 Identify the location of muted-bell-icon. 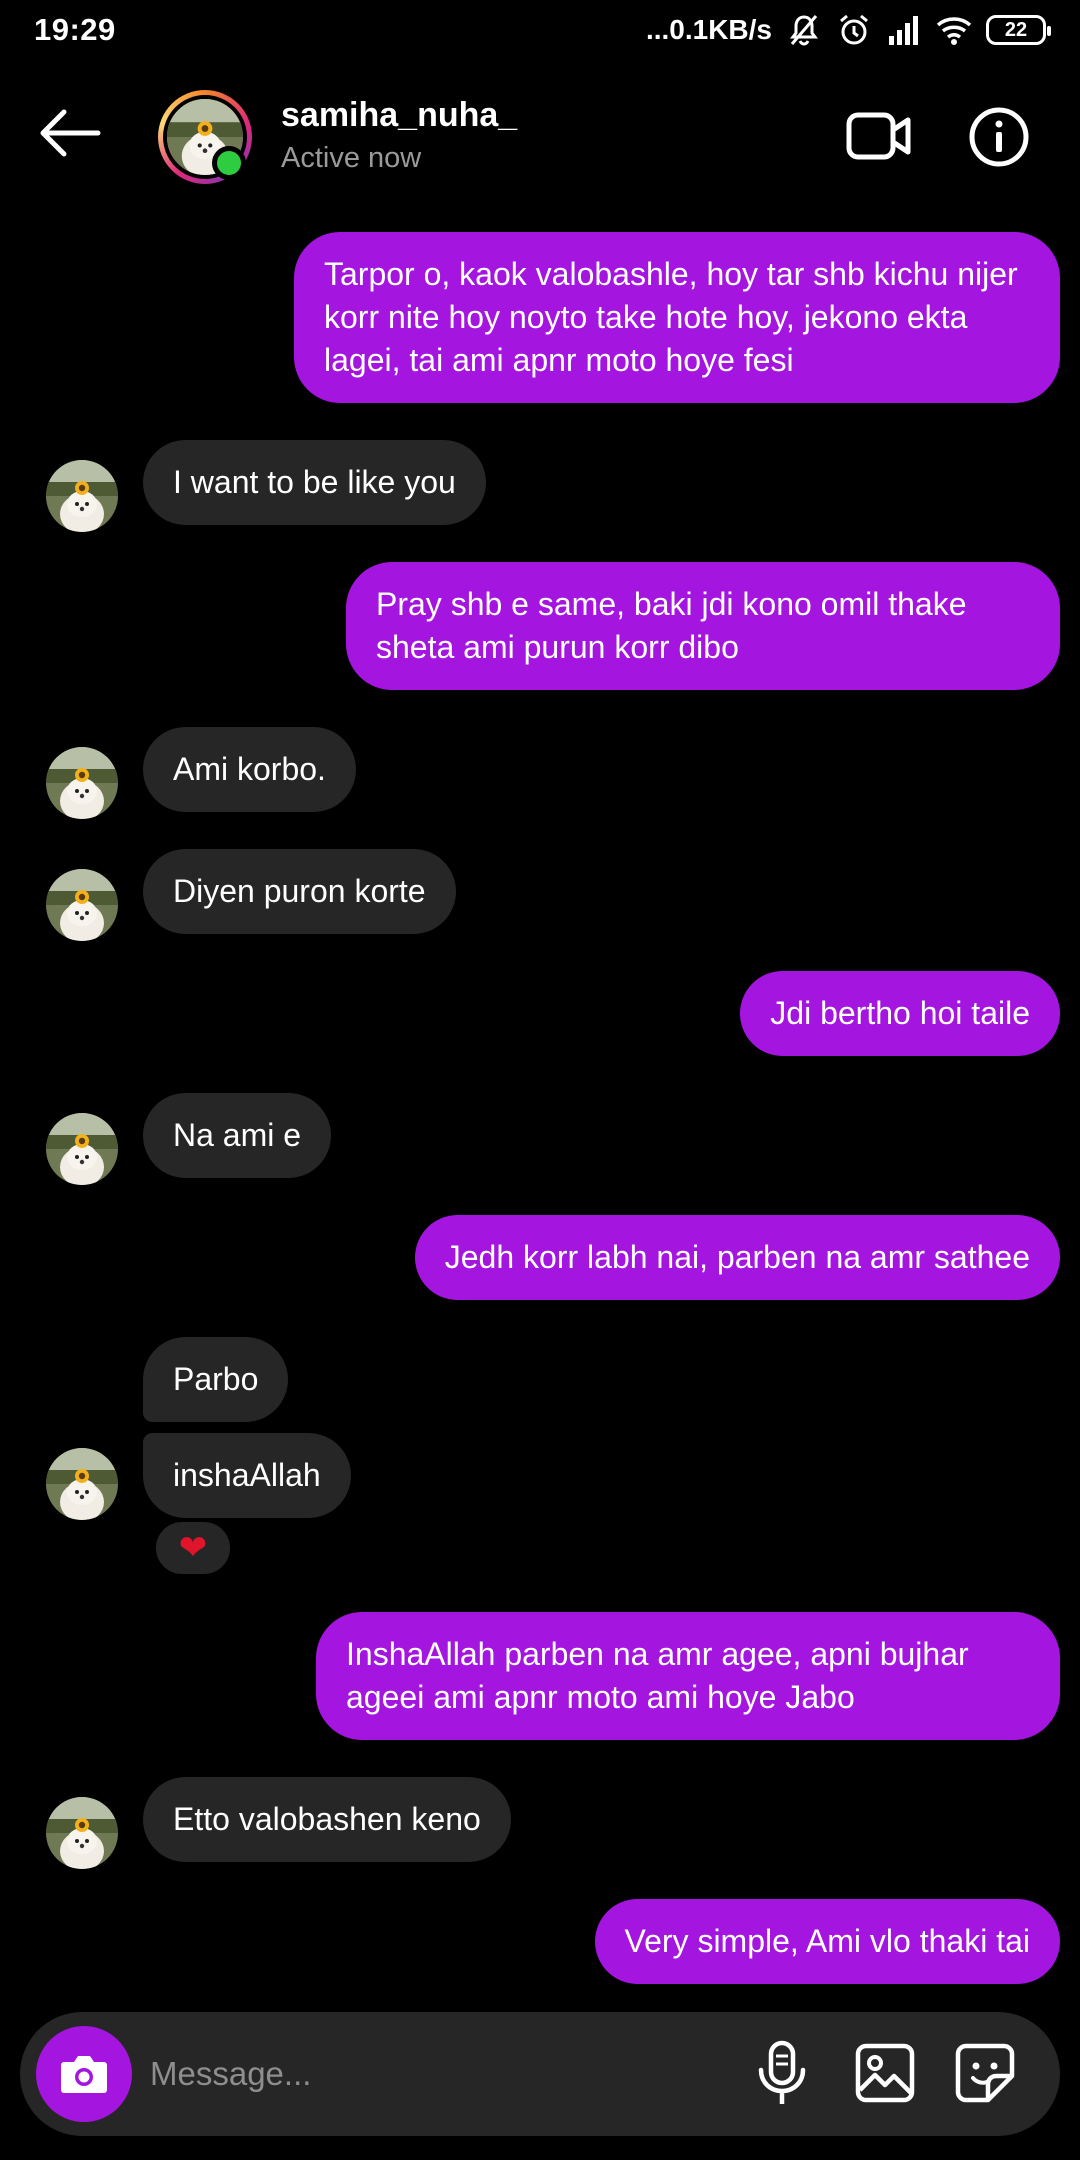
(804, 30).